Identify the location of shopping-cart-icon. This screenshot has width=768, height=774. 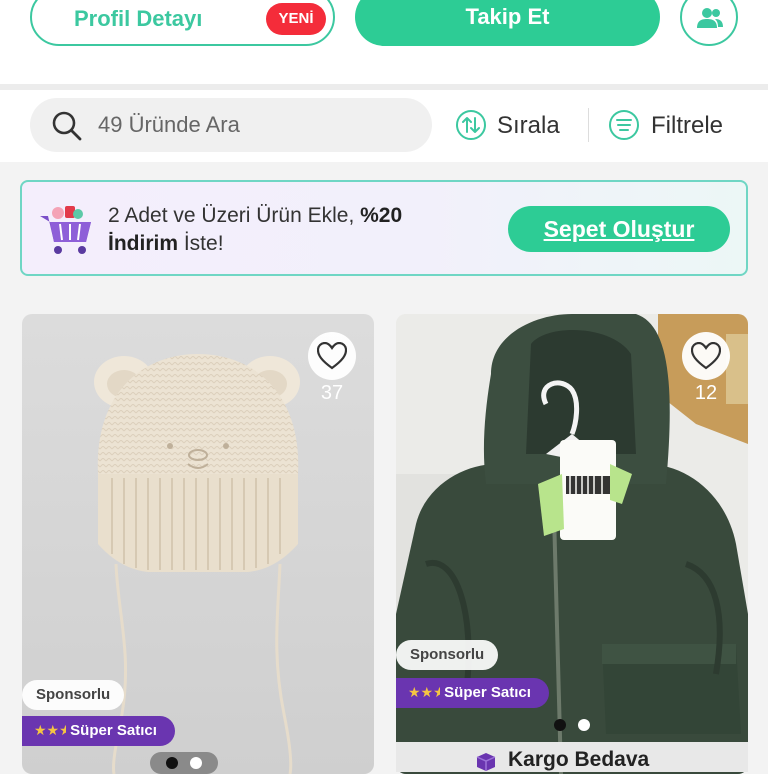
(65, 230).